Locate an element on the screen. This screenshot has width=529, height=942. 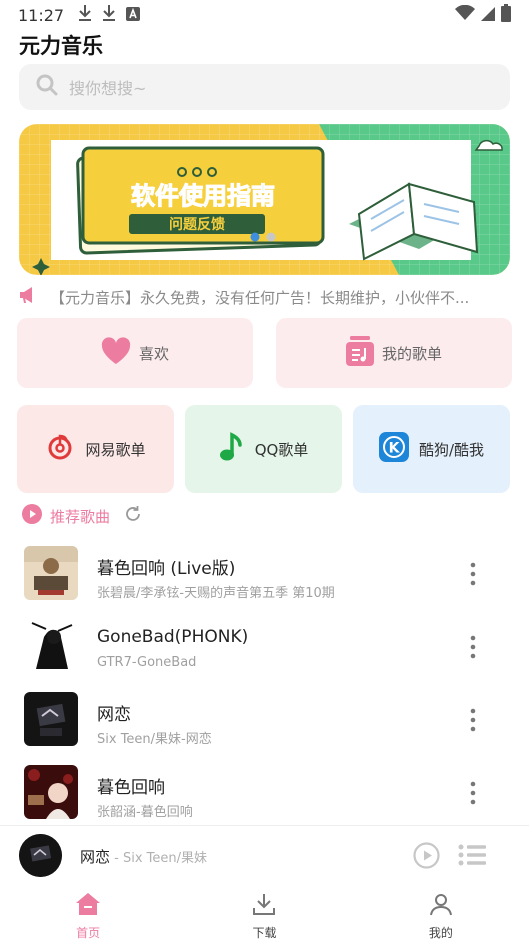
megaphone-icon is located at coordinates (28, 297).